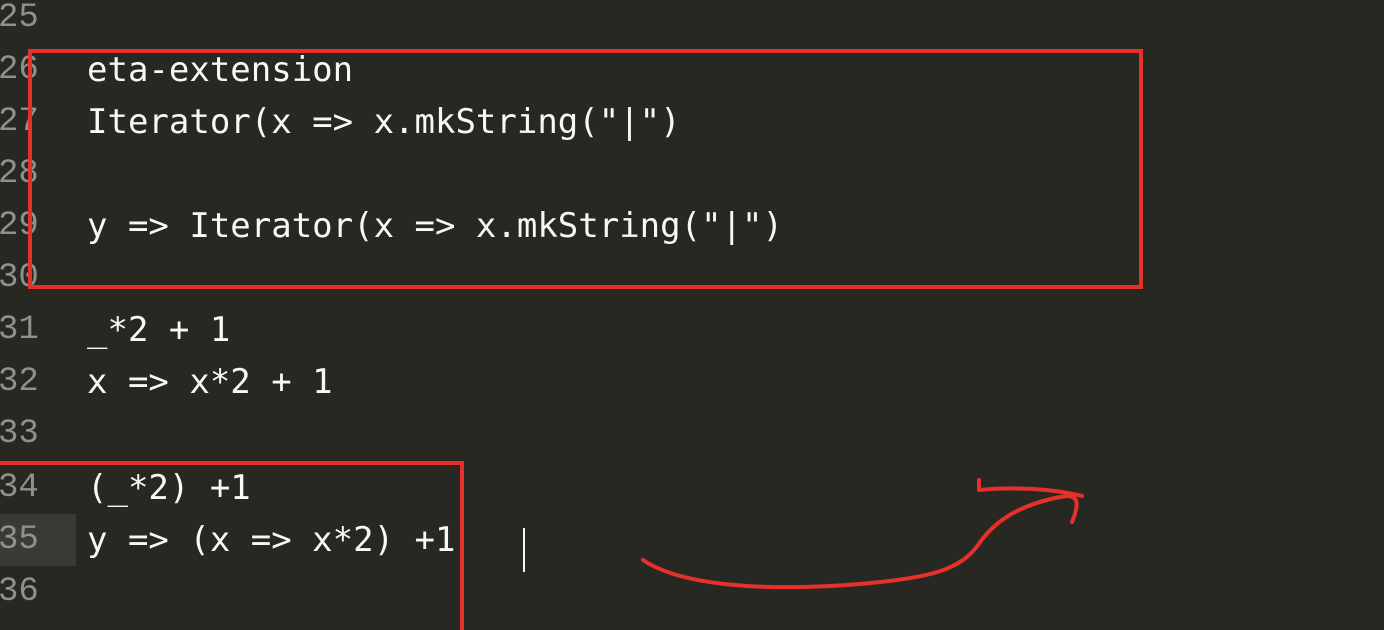 This screenshot has width=1384, height=630. I want to click on line-number: 33, so click(19, 434).